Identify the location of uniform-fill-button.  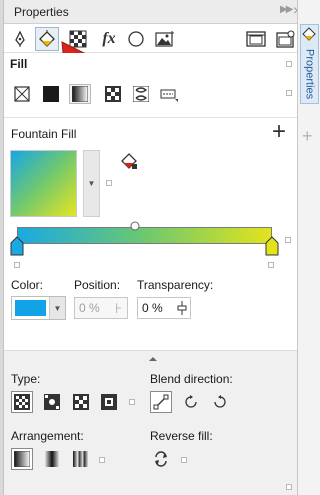
(51, 94).